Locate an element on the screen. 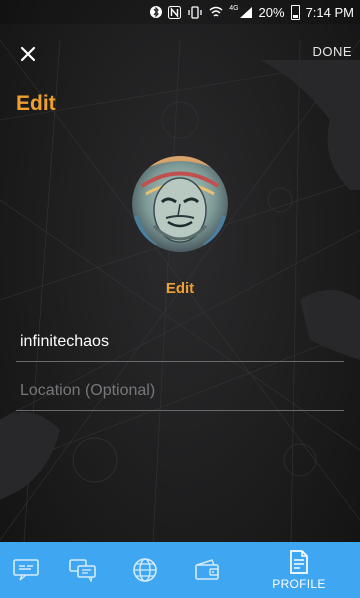 The image size is (360, 598). page-title: Edit is located at coordinates (36, 103).